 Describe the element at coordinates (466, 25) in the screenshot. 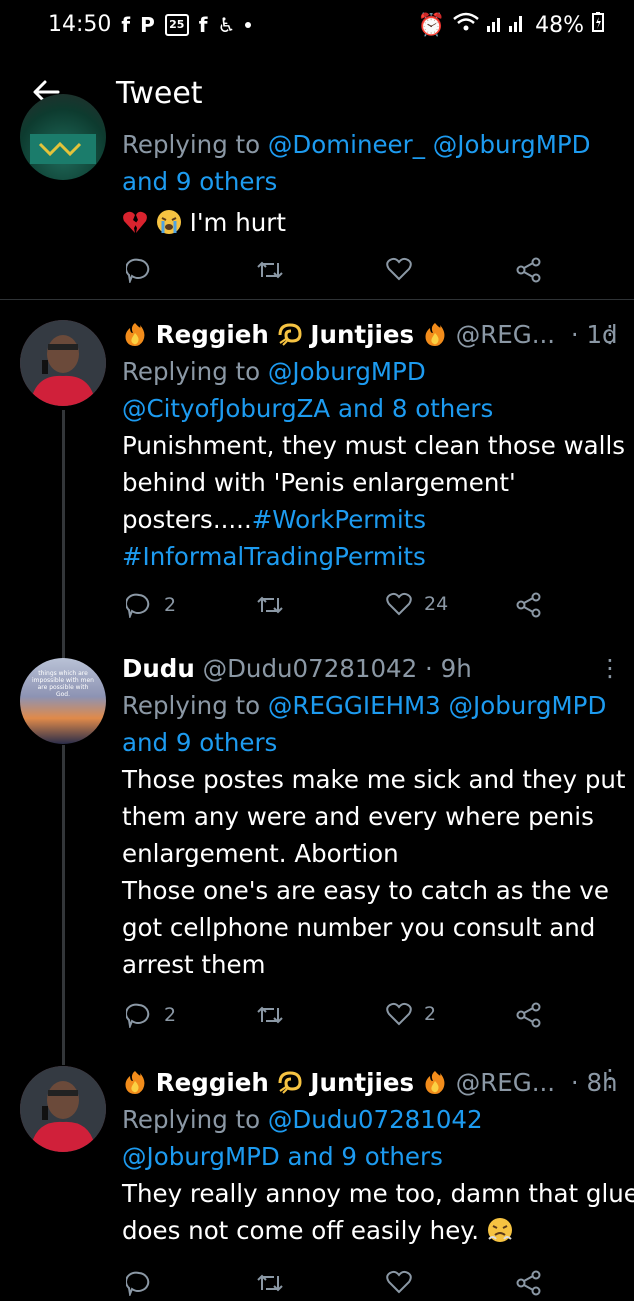

I see `wifi-icon` at that location.